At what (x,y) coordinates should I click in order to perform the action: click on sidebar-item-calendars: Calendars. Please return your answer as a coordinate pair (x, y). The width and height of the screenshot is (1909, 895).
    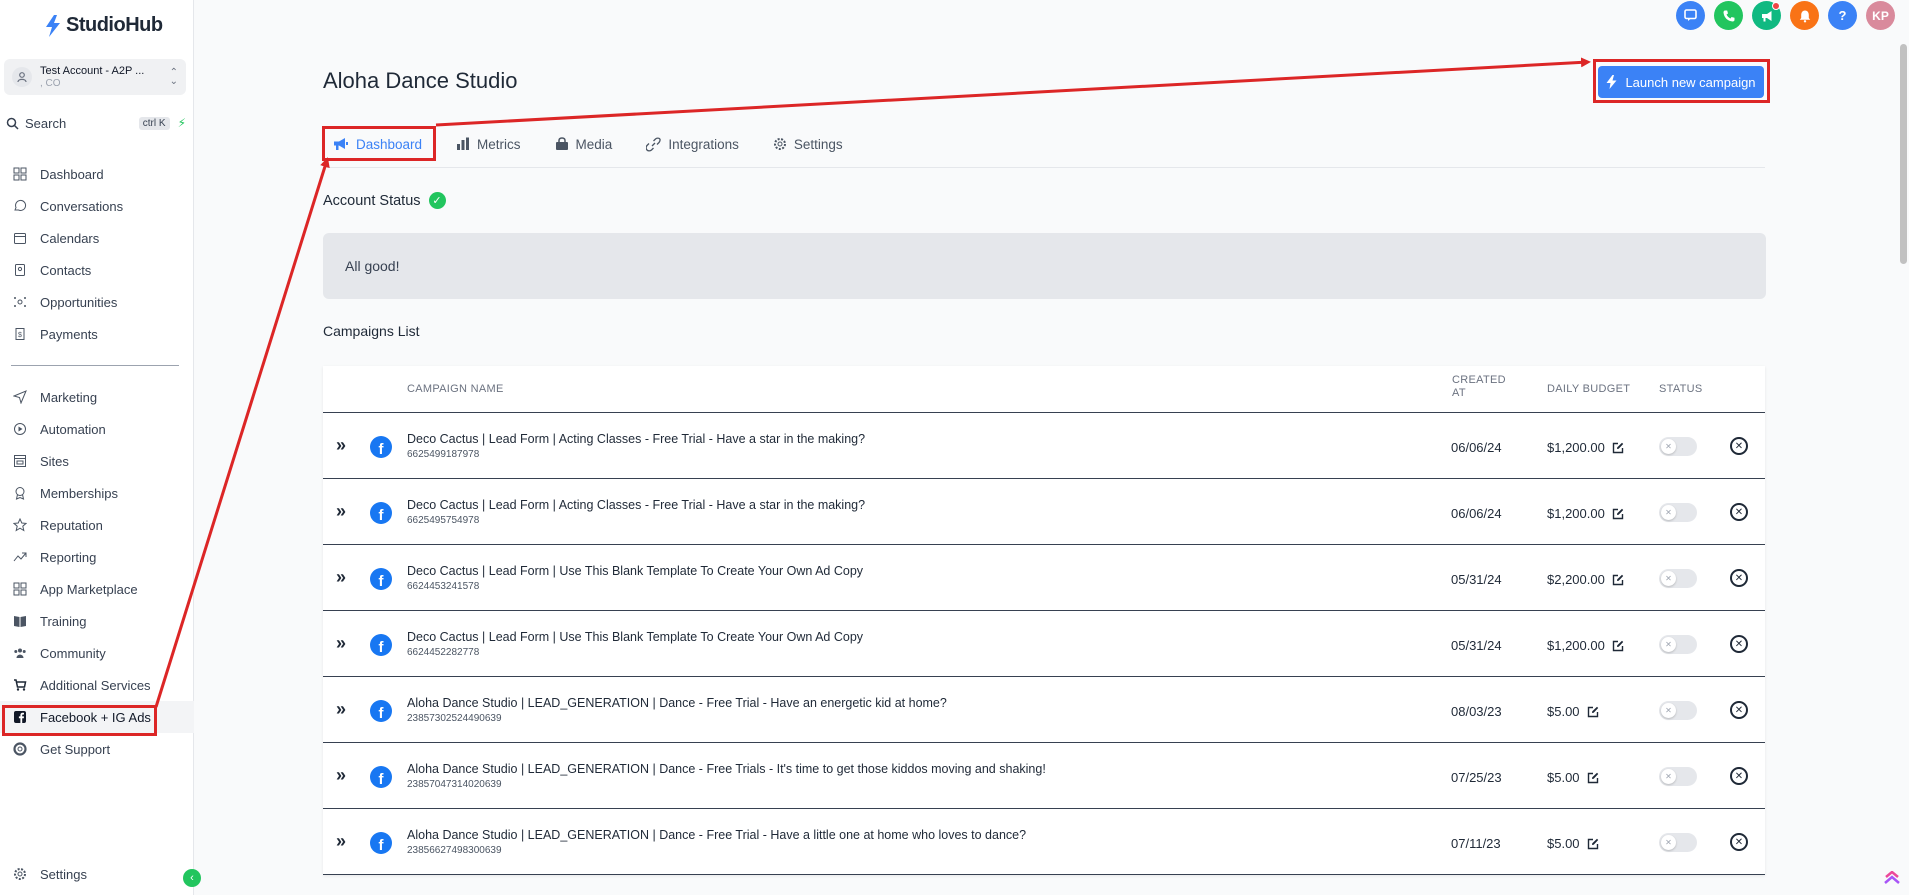
    Looking at the image, I should click on (97, 238).